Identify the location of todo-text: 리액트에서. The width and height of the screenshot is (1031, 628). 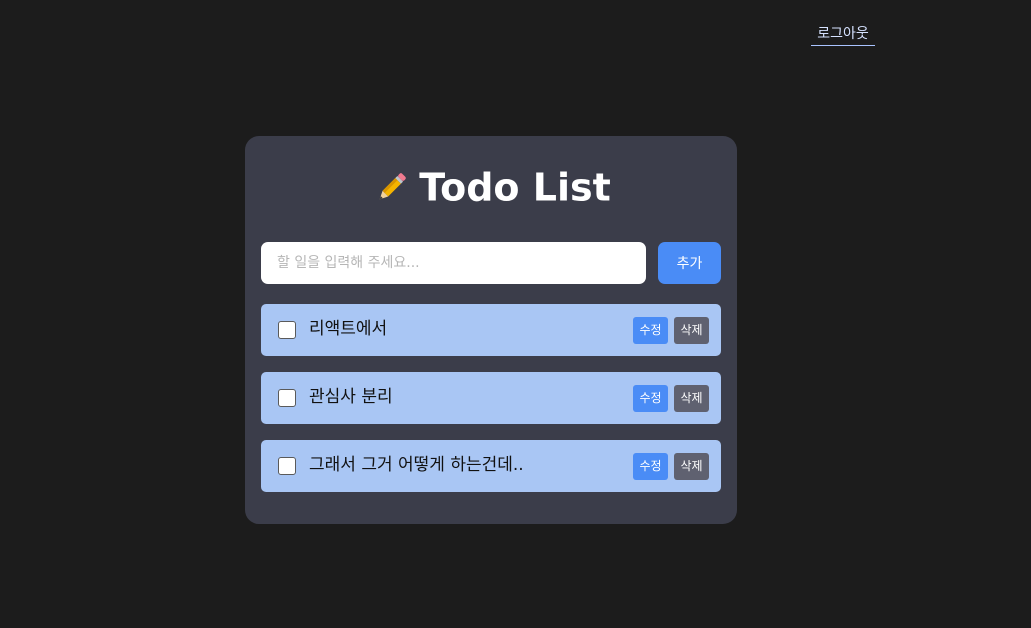
(348, 329).